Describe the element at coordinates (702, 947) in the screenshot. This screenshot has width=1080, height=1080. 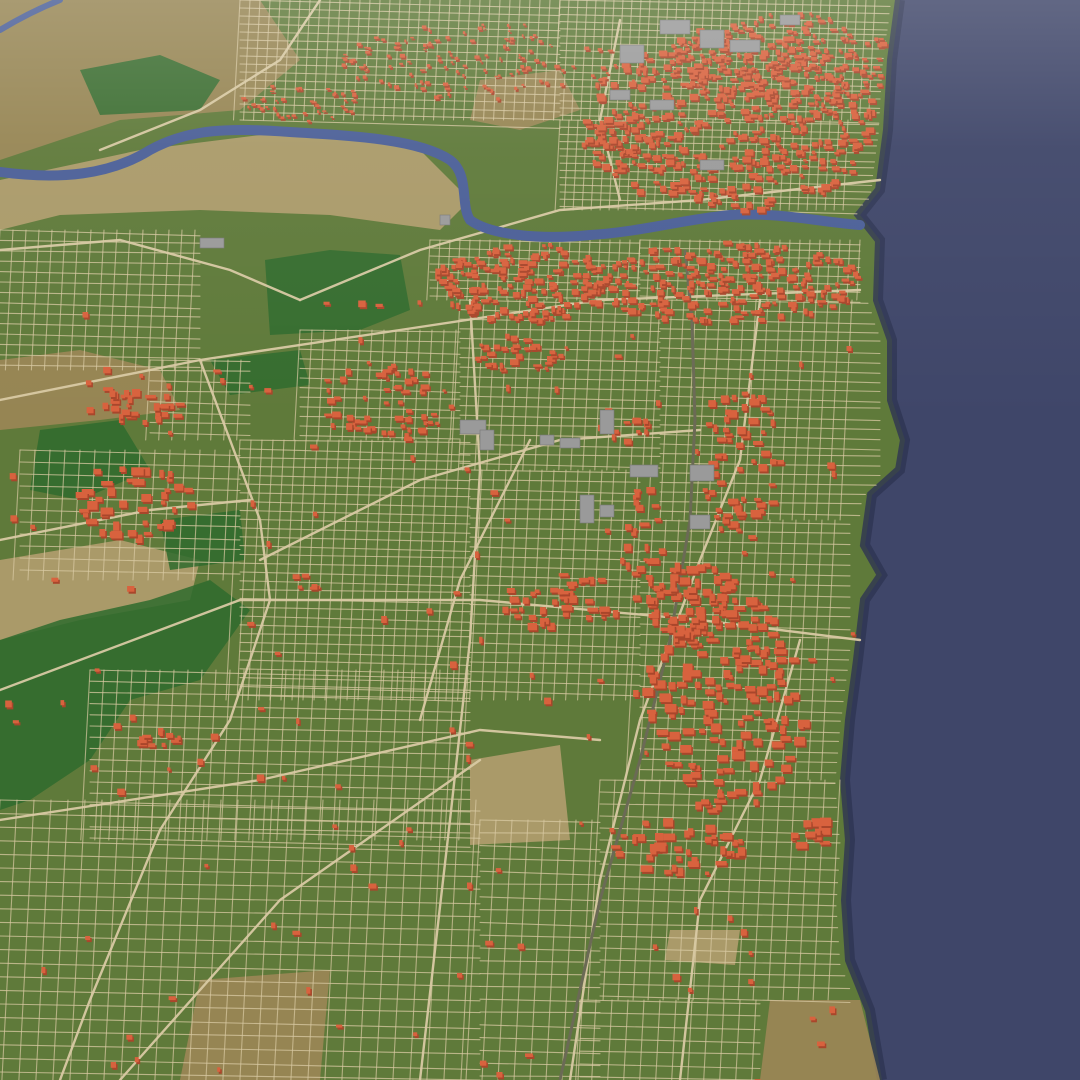
I see `farmland-field` at that location.